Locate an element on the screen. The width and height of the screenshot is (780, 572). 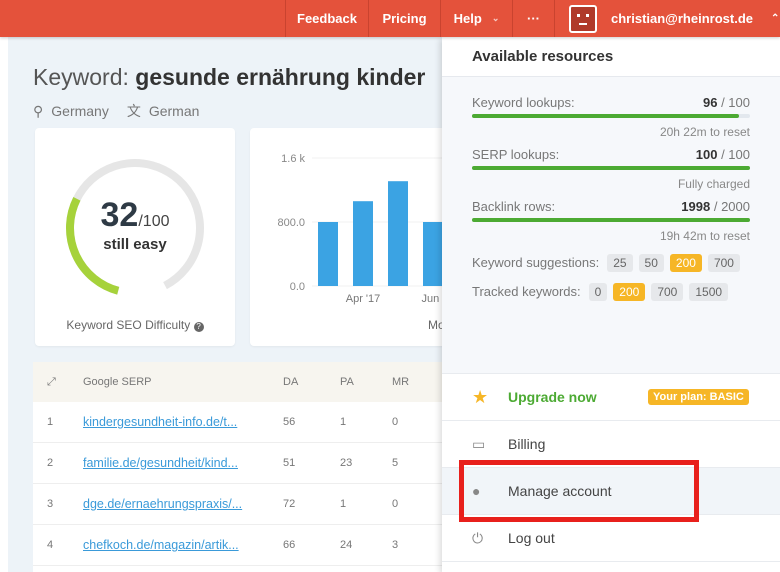
star-icon: ★ is located at coordinates (480, 396).